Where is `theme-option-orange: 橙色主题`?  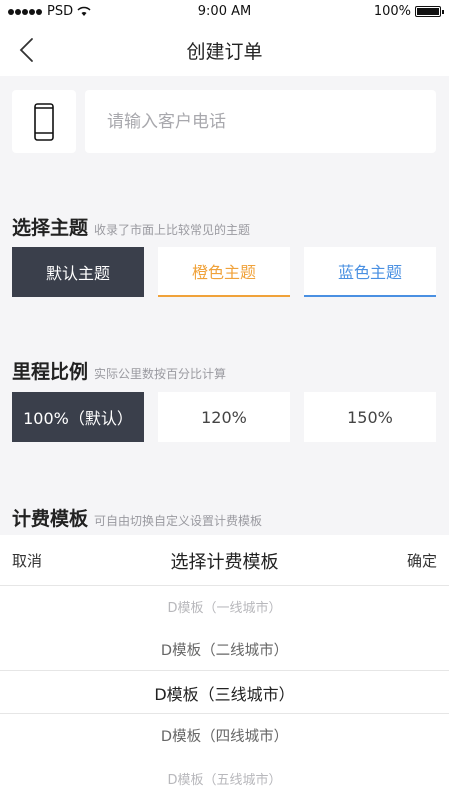 theme-option-orange: 橙色主题 is located at coordinates (224, 272).